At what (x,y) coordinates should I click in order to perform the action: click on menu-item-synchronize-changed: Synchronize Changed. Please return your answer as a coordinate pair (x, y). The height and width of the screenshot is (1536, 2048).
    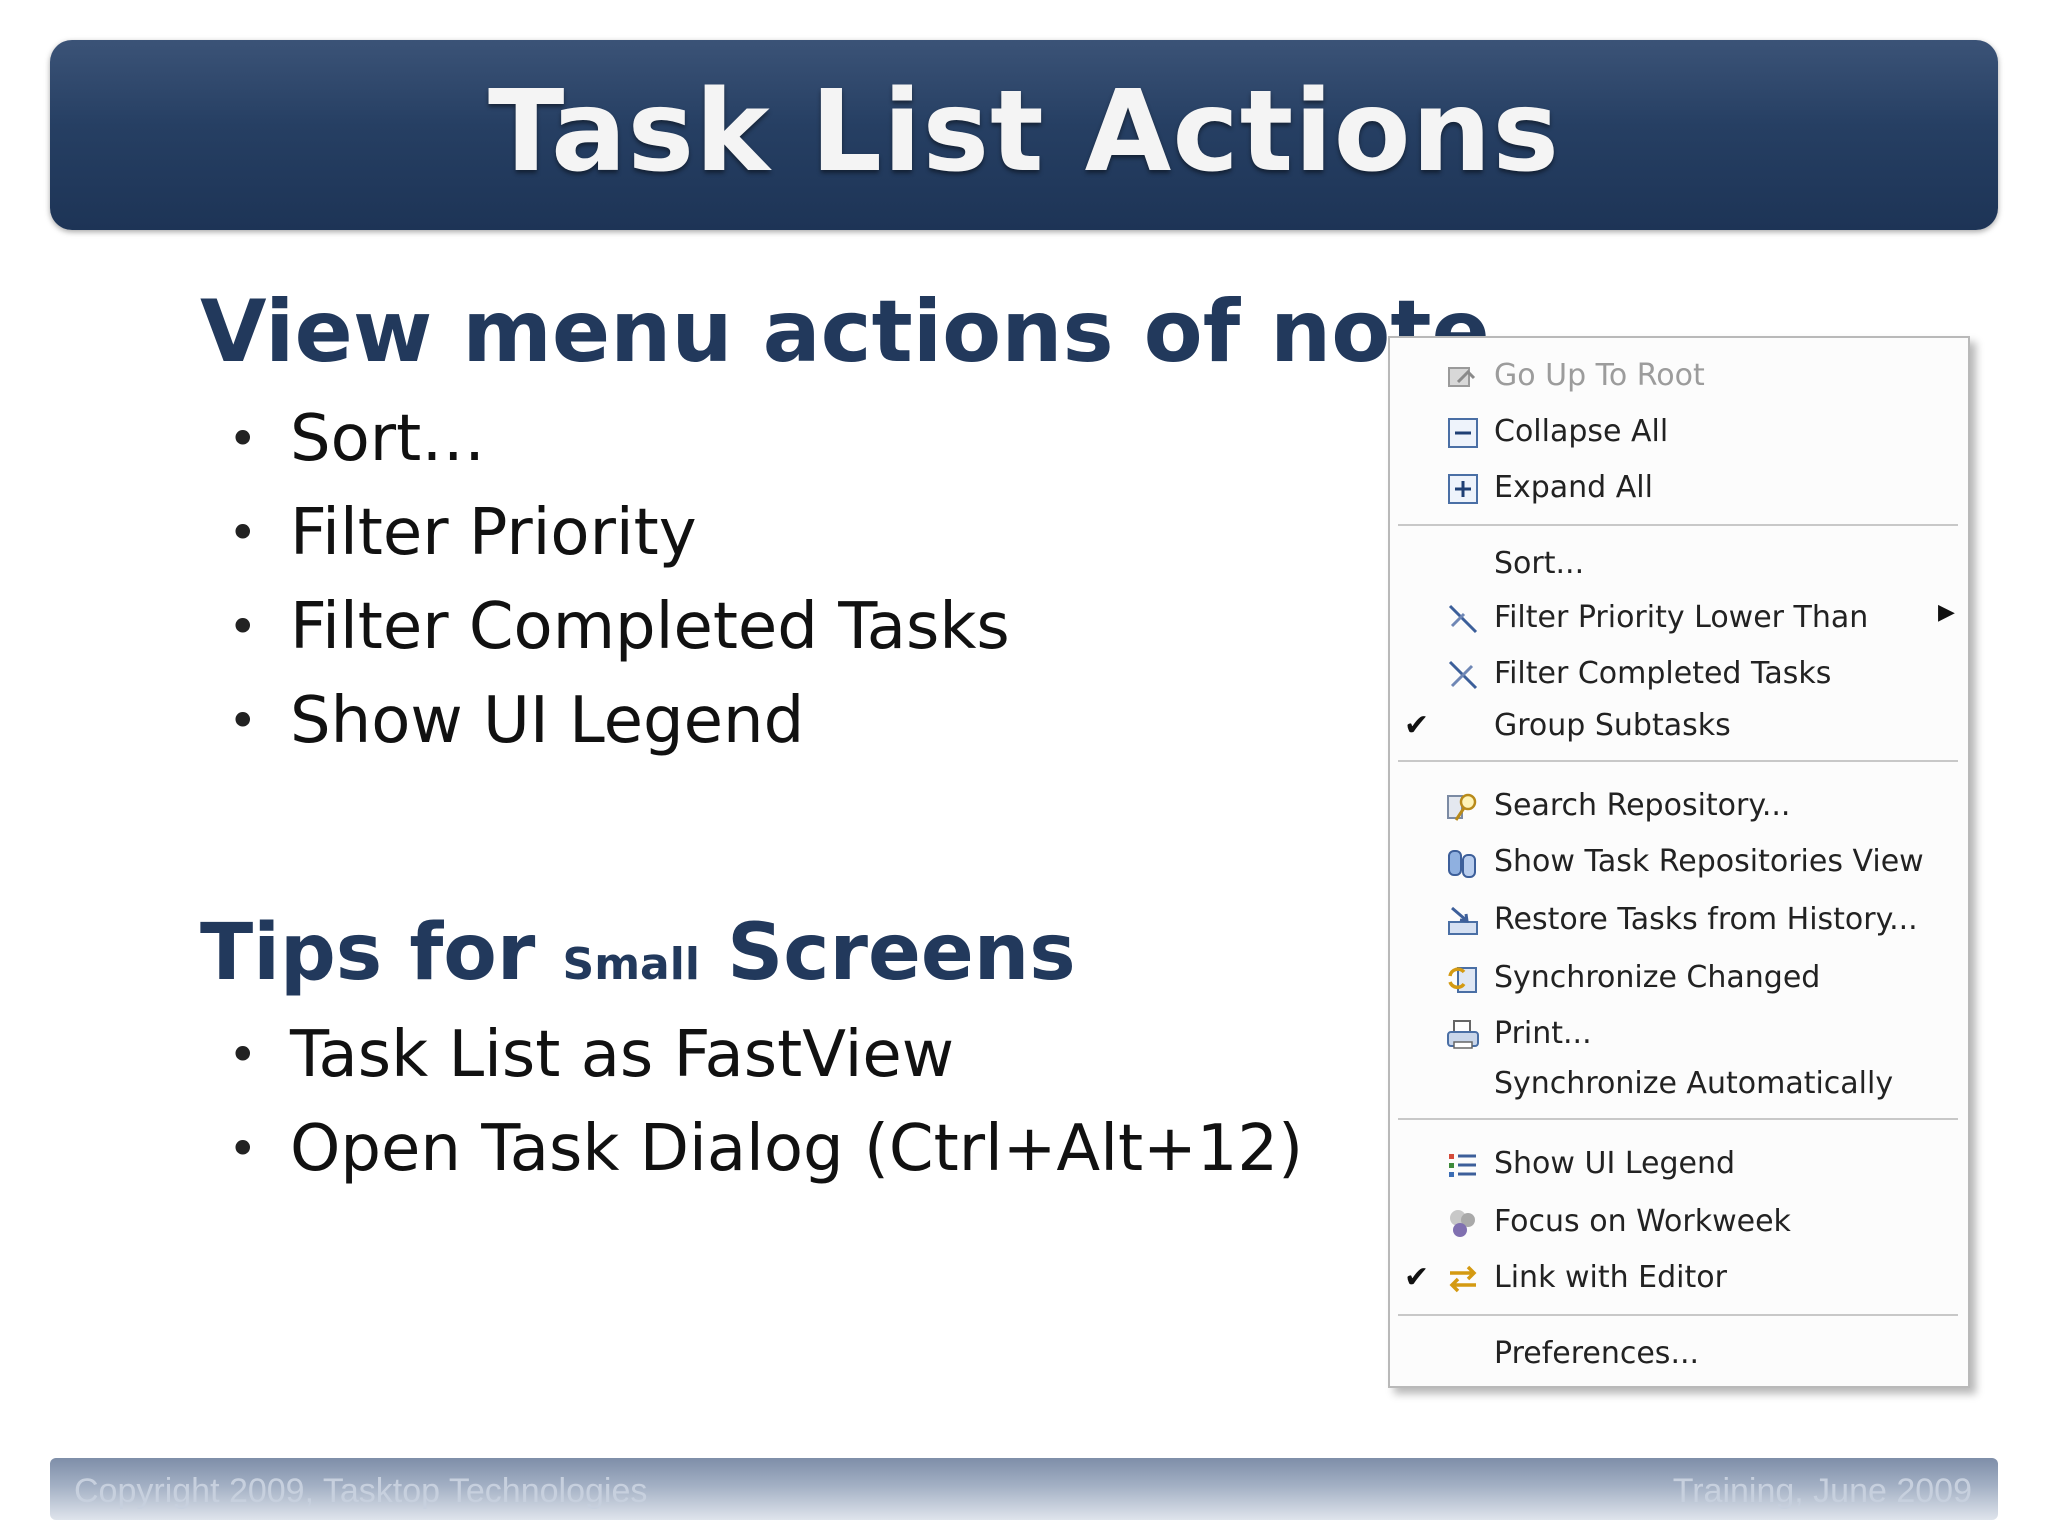
    Looking at the image, I should click on (1679, 978).